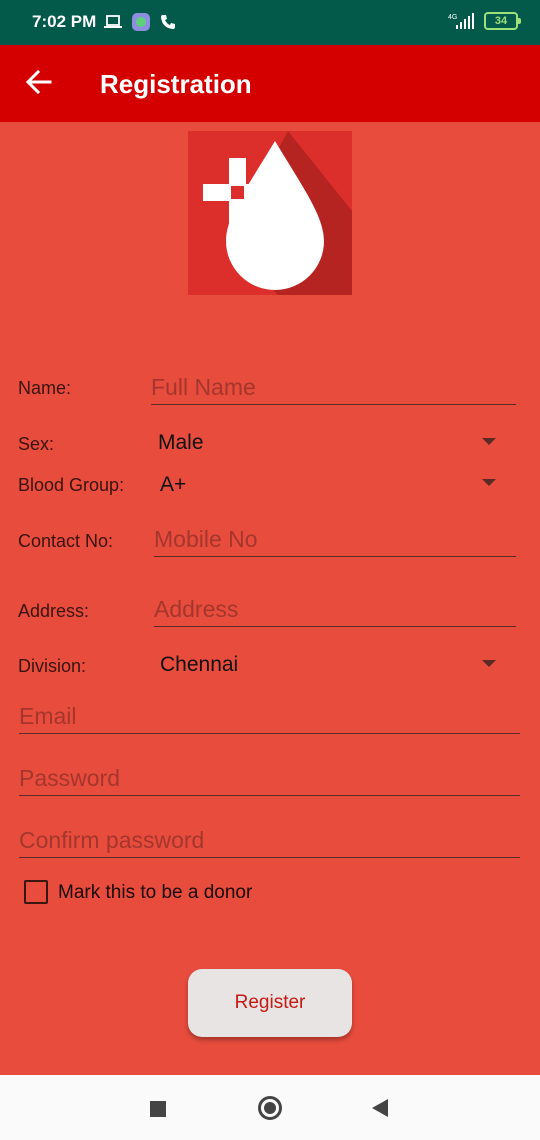 This screenshot has height=1140, width=540. Describe the element at coordinates (39, 82) in the screenshot. I see `back-arrow-icon` at that location.